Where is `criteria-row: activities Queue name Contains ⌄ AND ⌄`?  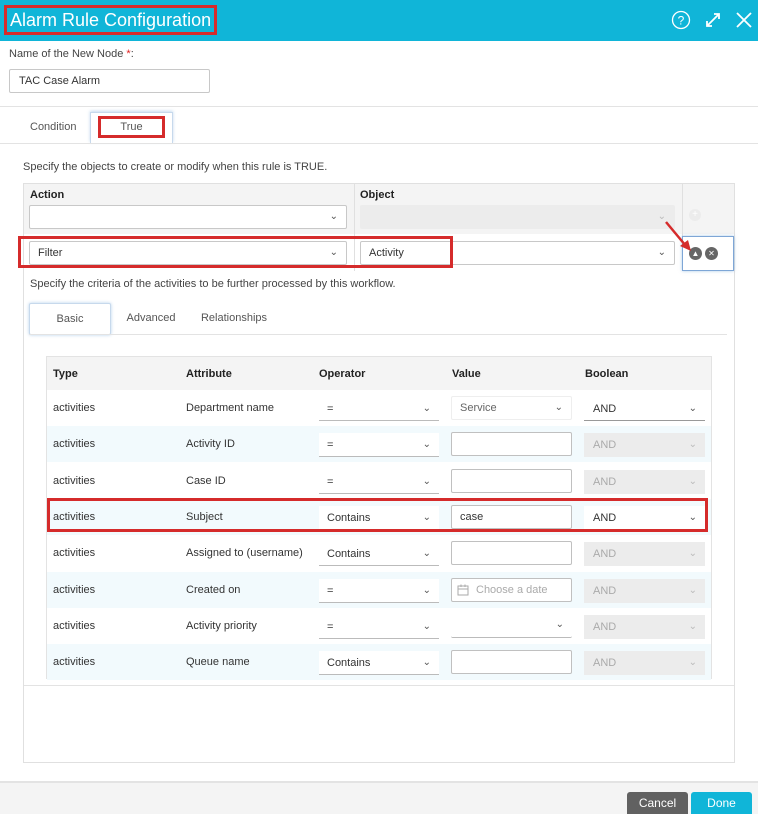 criteria-row: activities Queue name Contains ⌄ AND ⌄ is located at coordinates (379, 662).